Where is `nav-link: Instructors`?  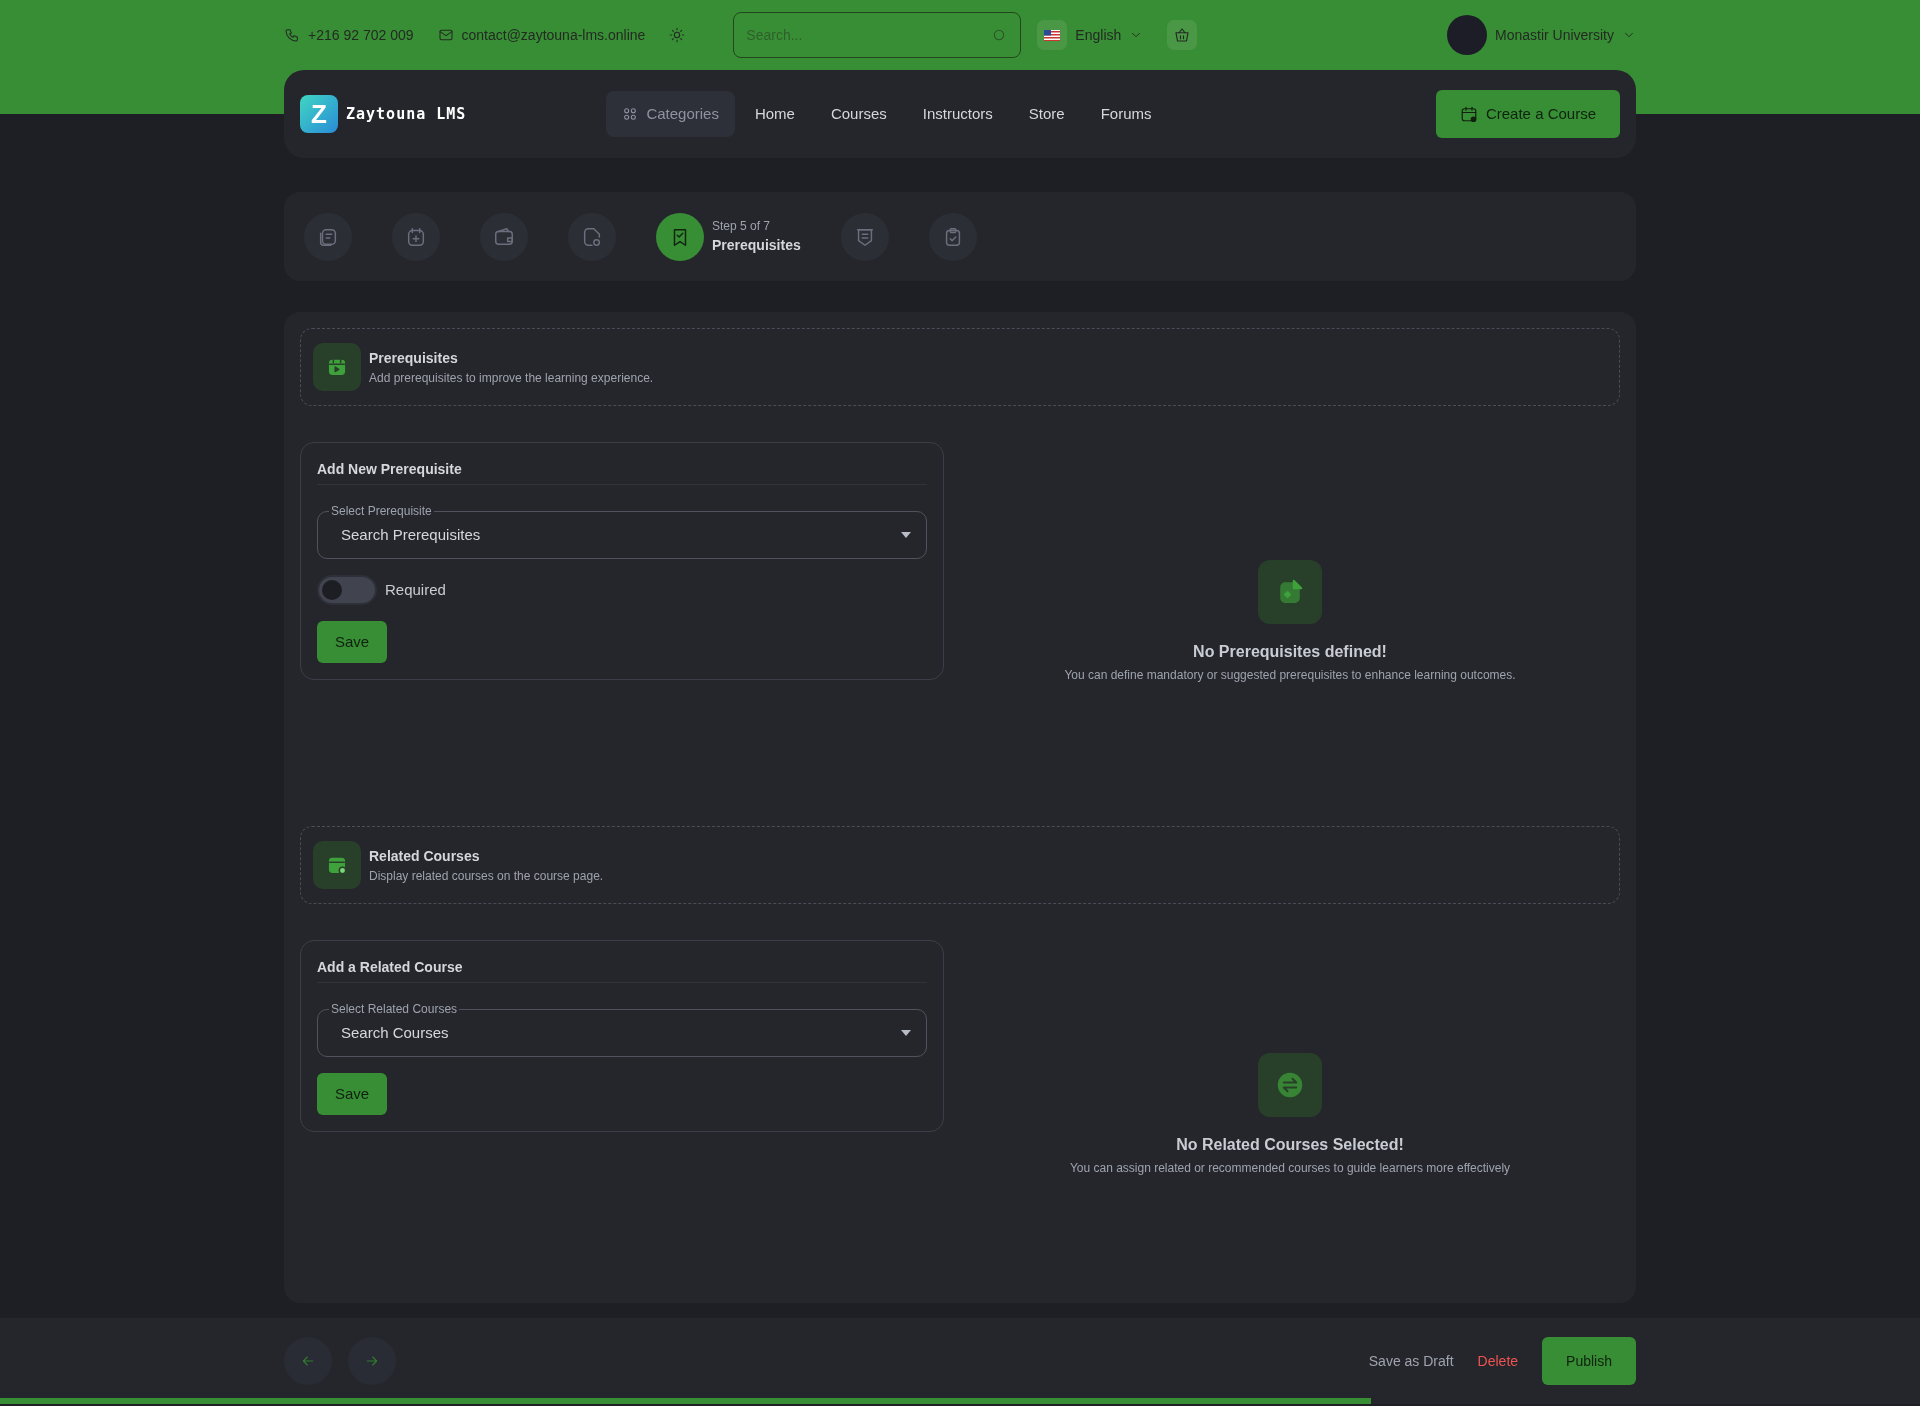 nav-link: Instructors is located at coordinates (957, 114).